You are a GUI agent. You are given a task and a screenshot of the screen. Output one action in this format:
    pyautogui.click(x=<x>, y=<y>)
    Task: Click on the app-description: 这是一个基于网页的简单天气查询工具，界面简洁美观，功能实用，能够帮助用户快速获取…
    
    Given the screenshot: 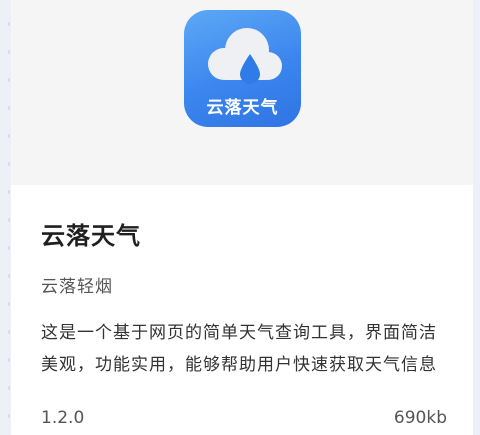 What is the action you would take?
    pyautogui.click(x=239, y=349)
    